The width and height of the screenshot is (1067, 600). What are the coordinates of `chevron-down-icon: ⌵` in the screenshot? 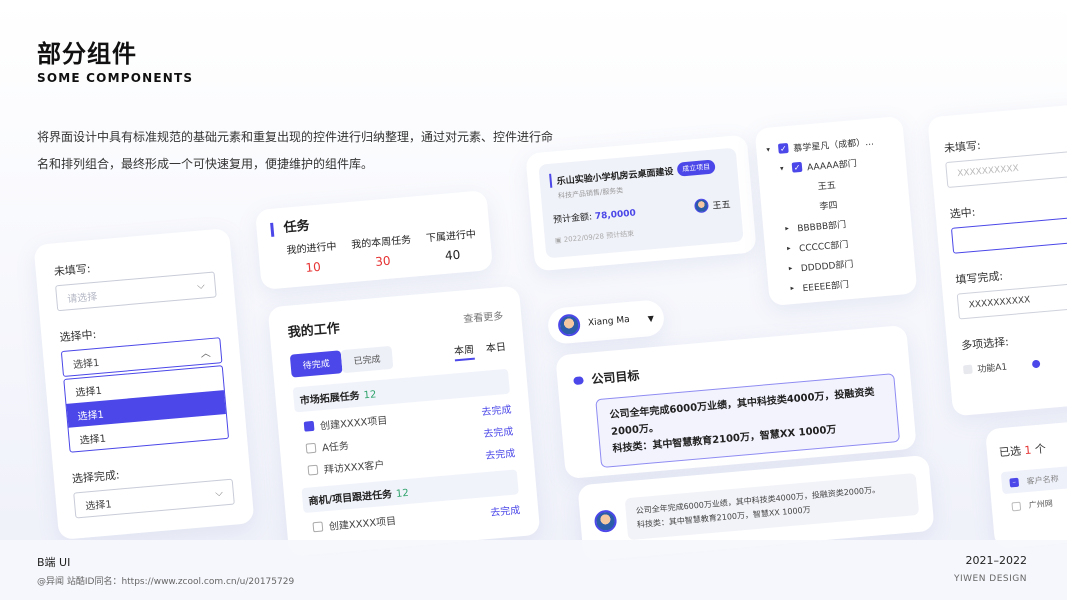 It's located at (219, 493).